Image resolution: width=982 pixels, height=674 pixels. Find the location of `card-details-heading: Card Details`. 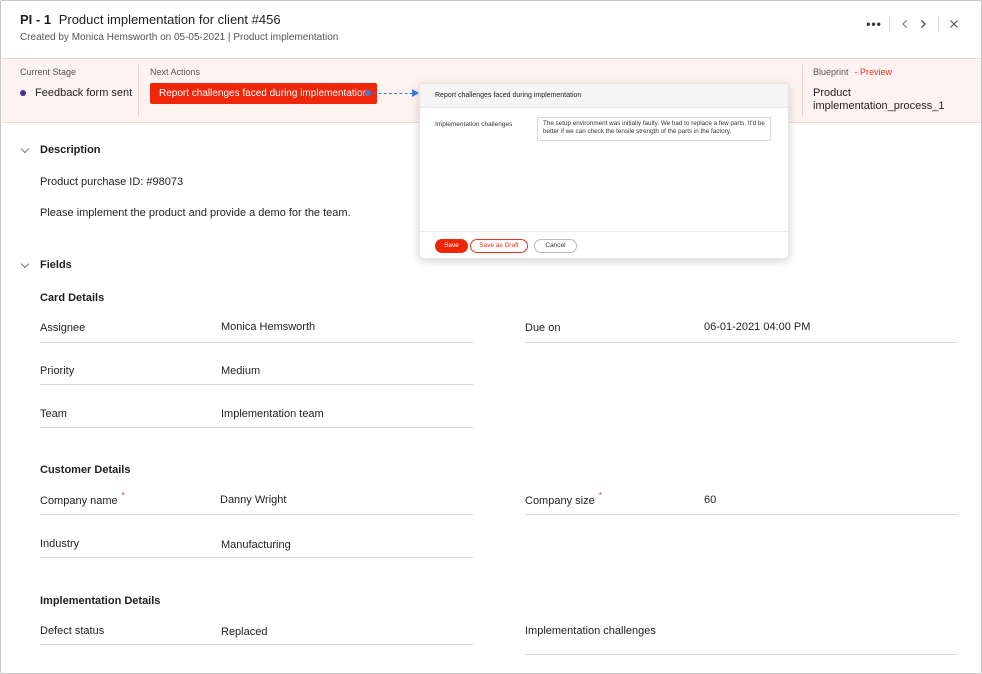

card-details-heading: Card Details is located at coordinates (72, 298).